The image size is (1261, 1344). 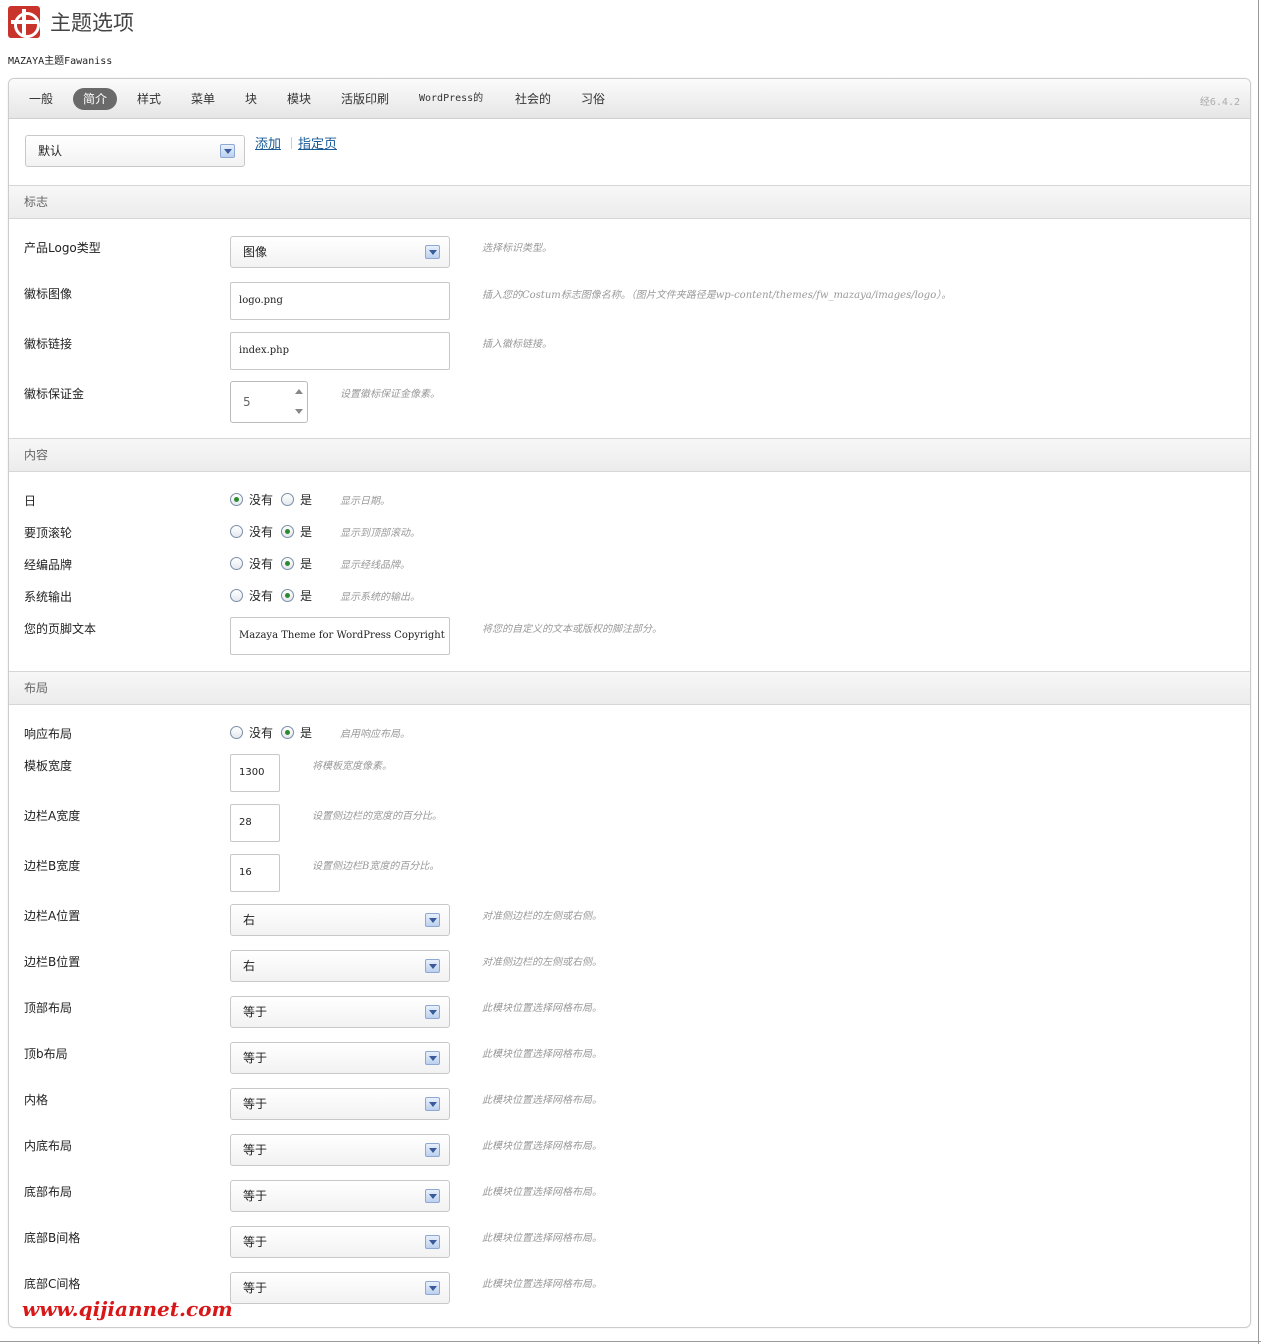 I want to click on brand-radio-group: 没有 是, so click(x=275, y=563).